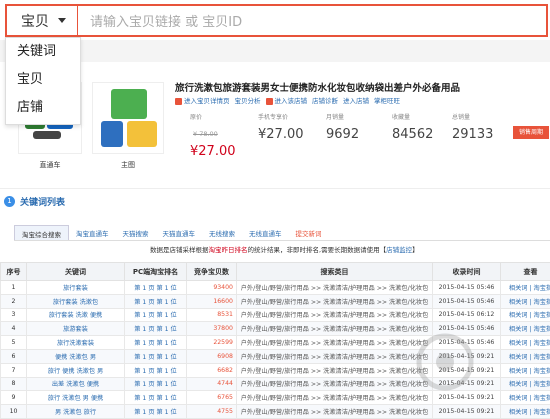 This screenshot has width=550, height=419. What do you see at coordinates (248, 100) in the screenshot?
I see `link-analyze: 宝贝分析` at bounding box center [248, 100].